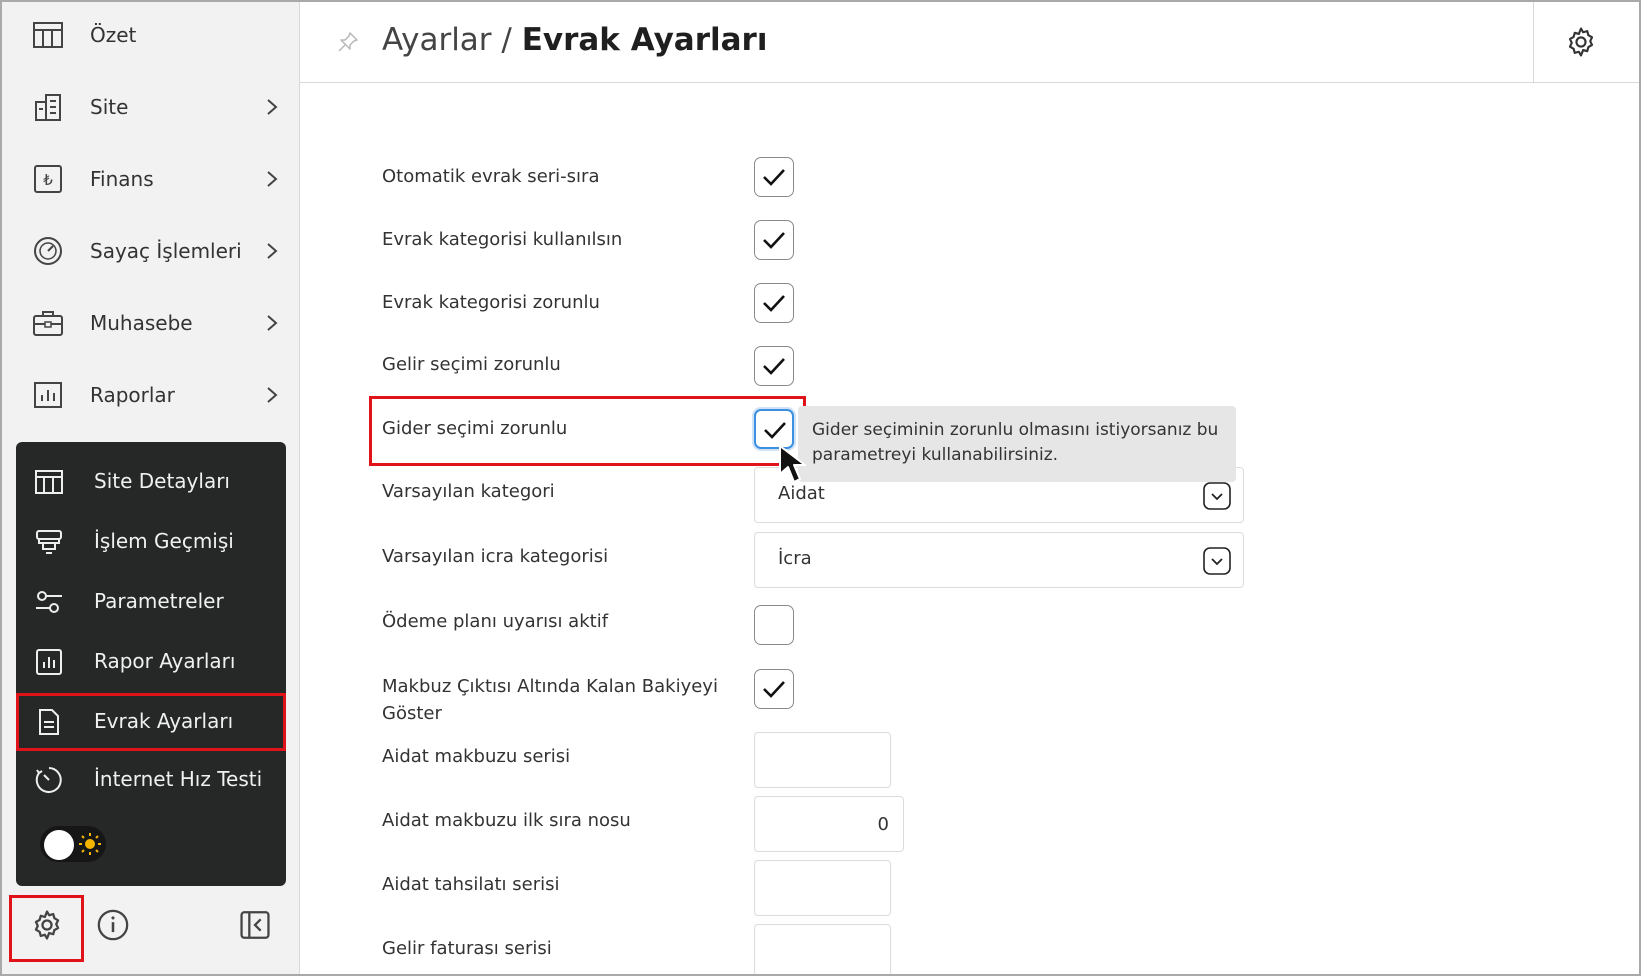  I want to click on field-label: Aidat makbuzu ilk sıra nosu, so click(506, 820).